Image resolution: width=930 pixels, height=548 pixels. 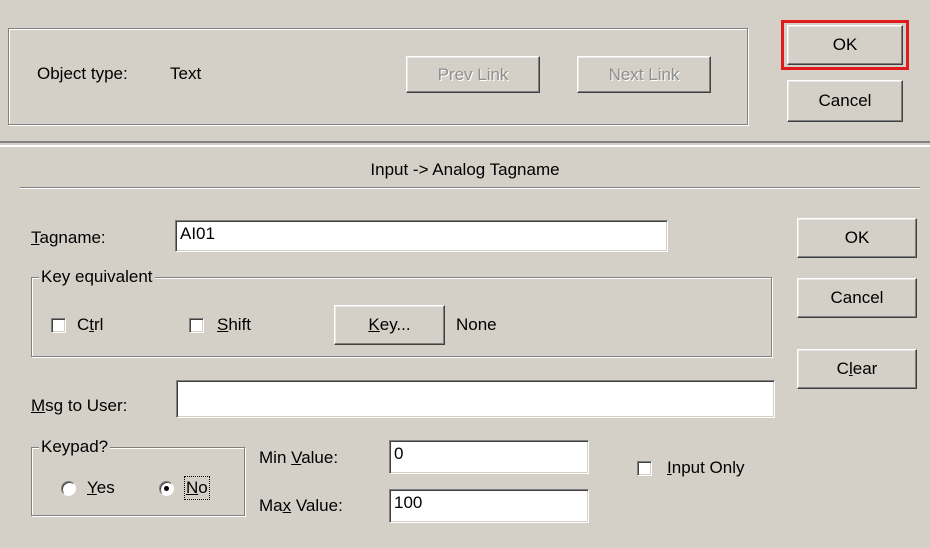 What do you see at coordinates (470, 188) in the screenshot?
I see `title-separator` at bounding box center [470, 188].